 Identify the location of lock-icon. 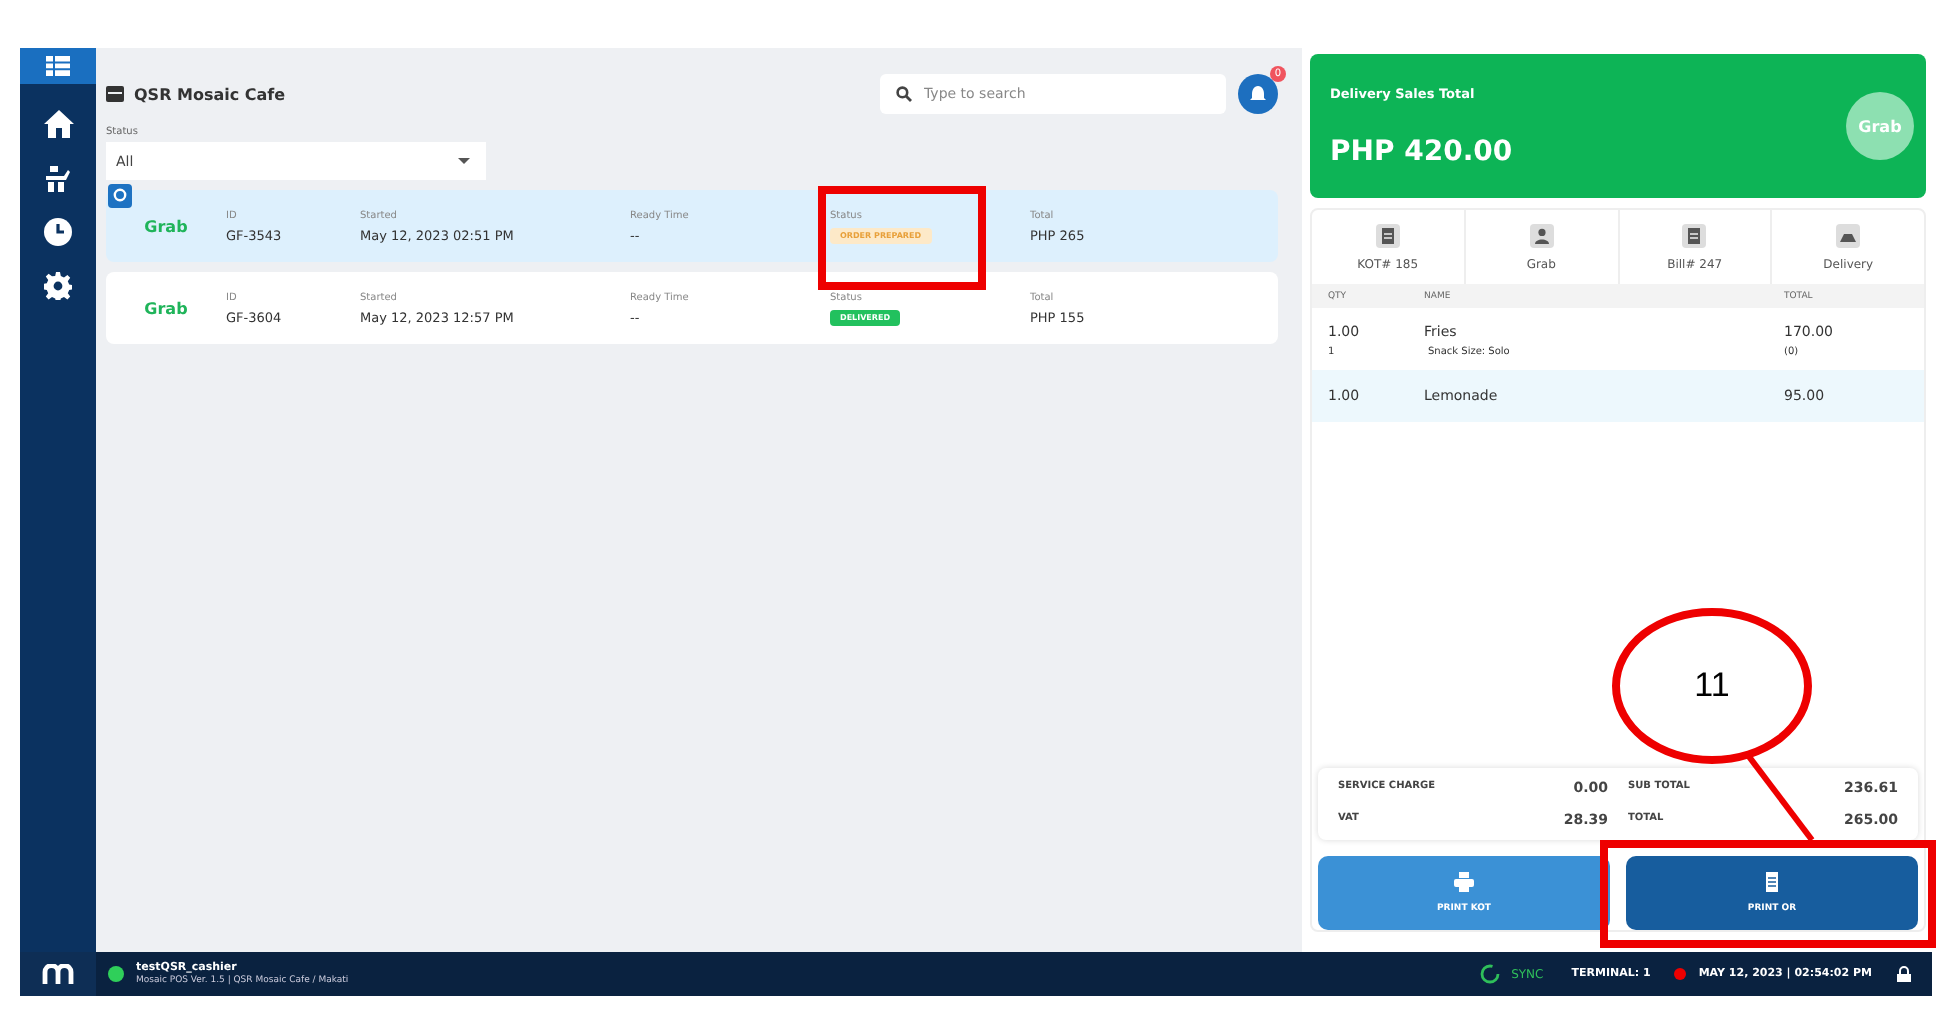
(1904, 974).